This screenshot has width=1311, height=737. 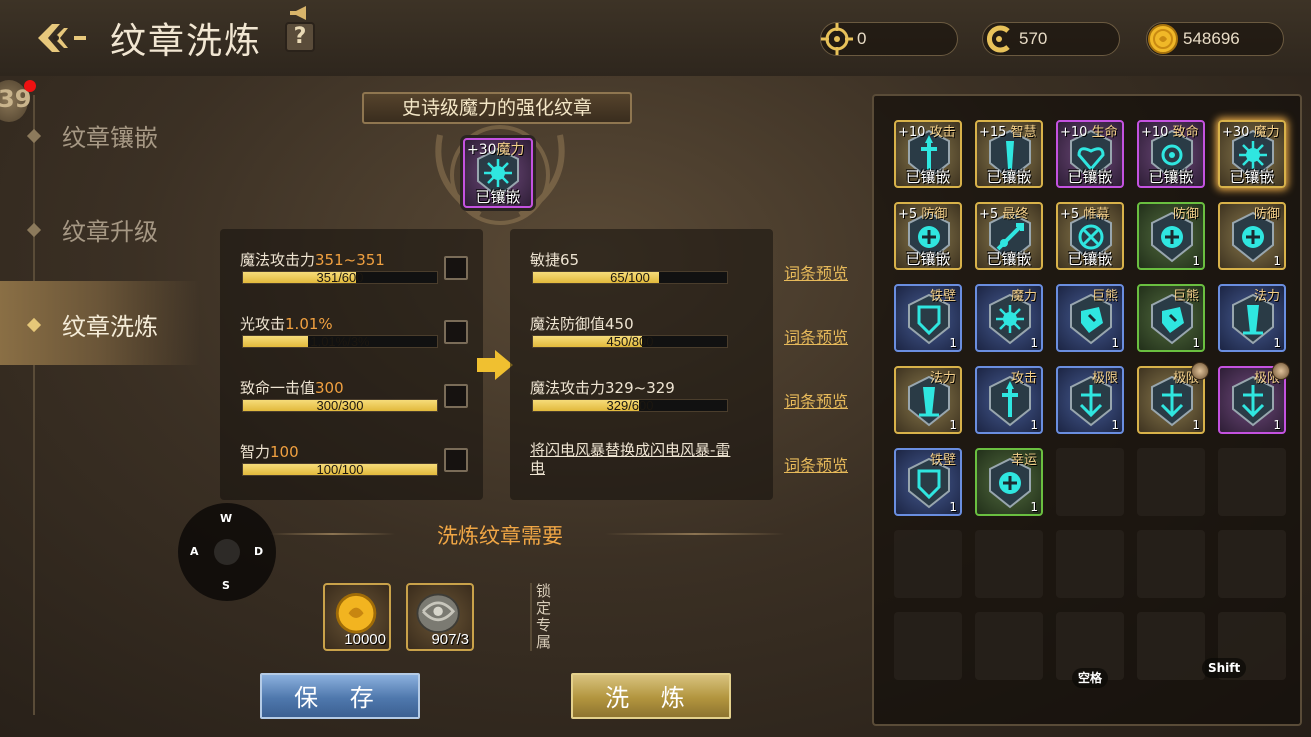 What do you see at coordinates (602, 388) in the screenshot?
I see `stat-name: 魔法攻击力329~329` at bounding box center [602, 388].